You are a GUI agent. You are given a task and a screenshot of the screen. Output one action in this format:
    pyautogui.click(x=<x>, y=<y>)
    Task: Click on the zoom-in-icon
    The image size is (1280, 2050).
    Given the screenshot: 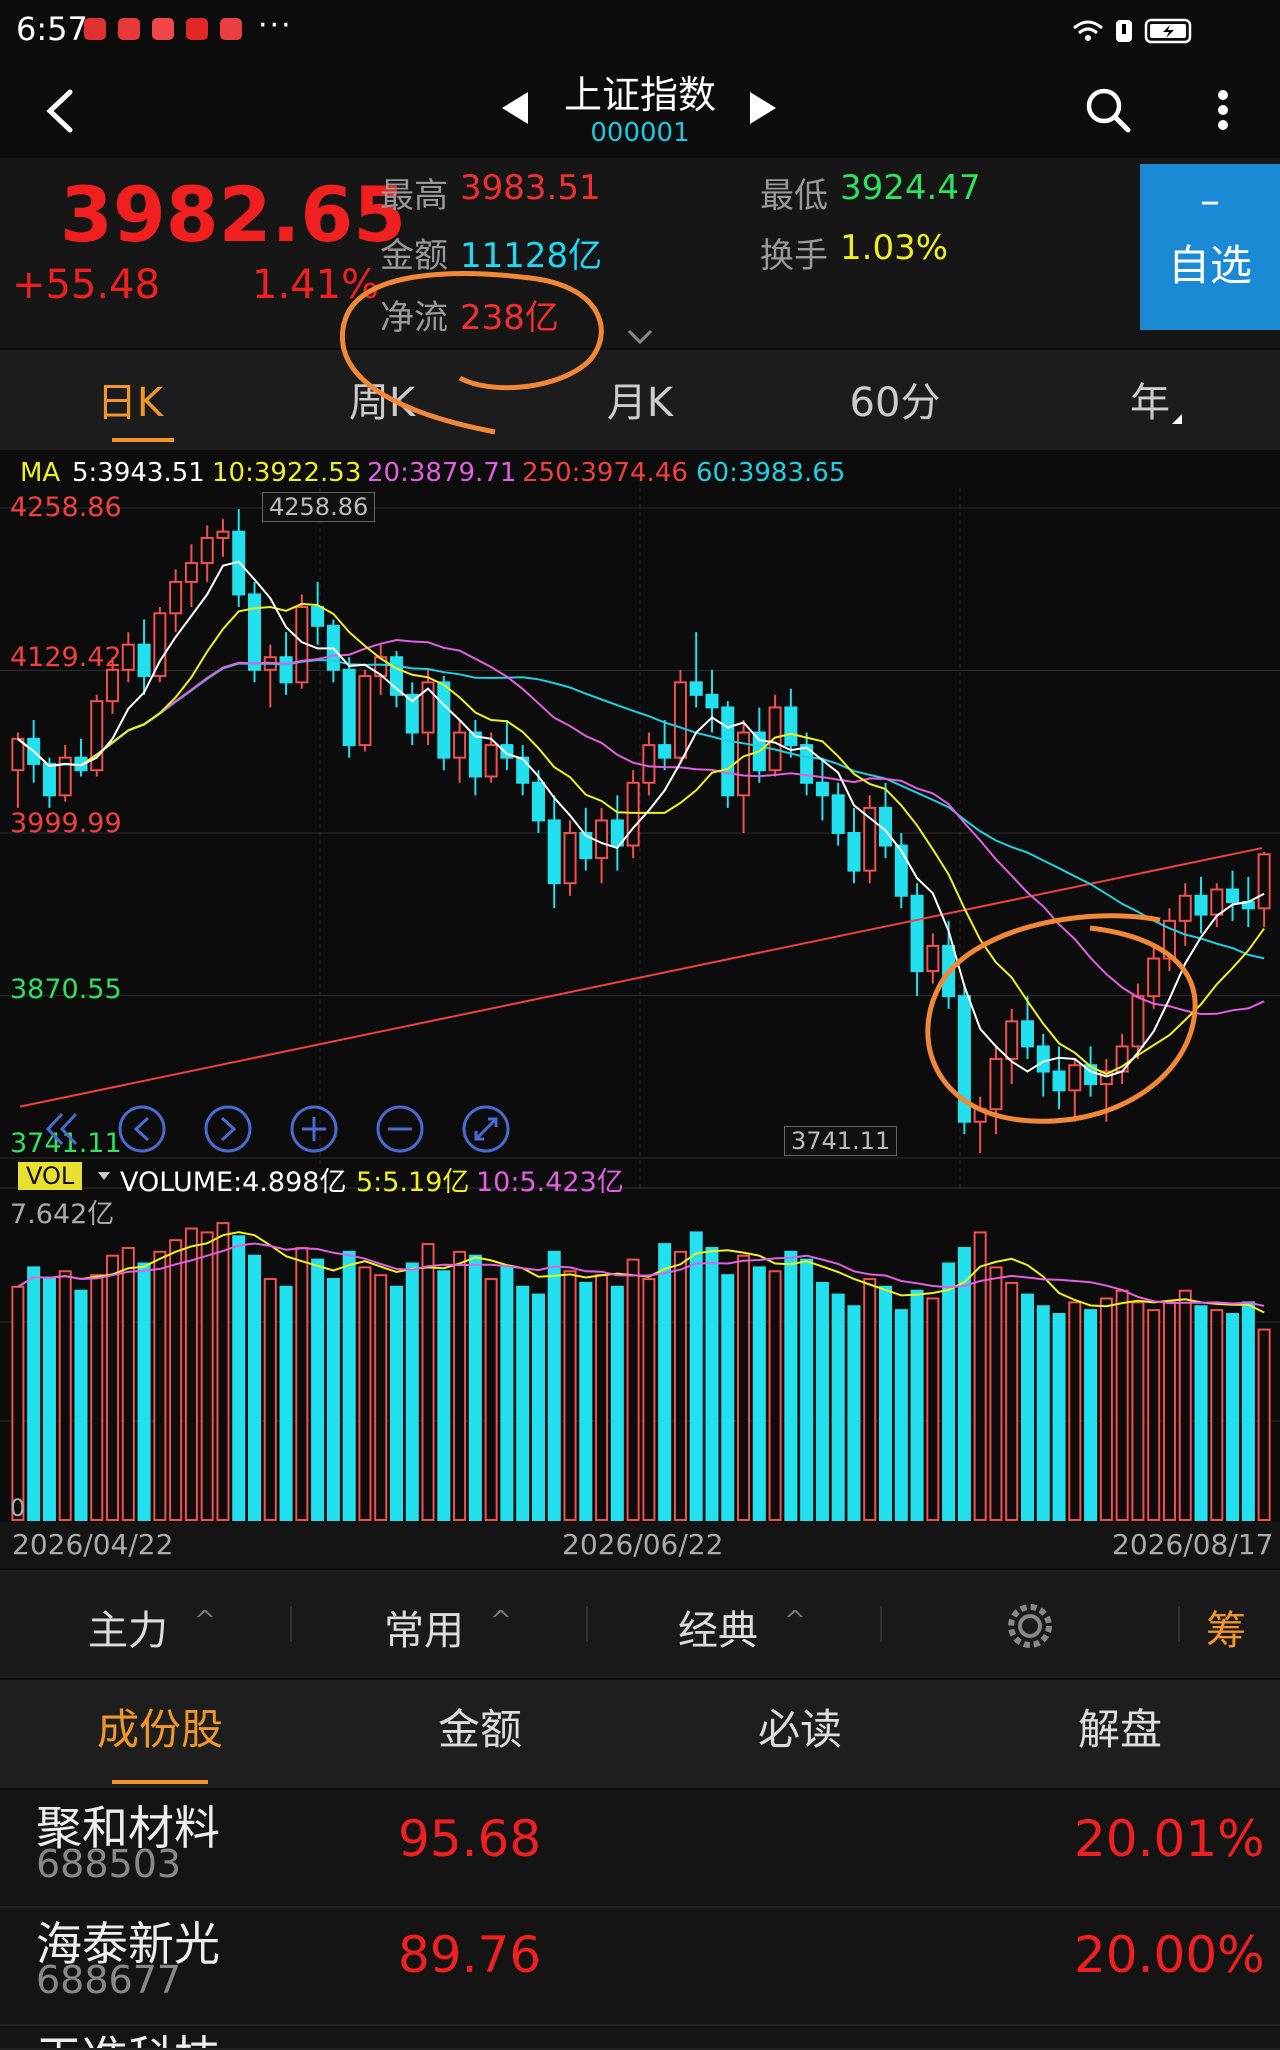 What is the action you would take?
    pyautogui.click(x=314, y=1129)
    